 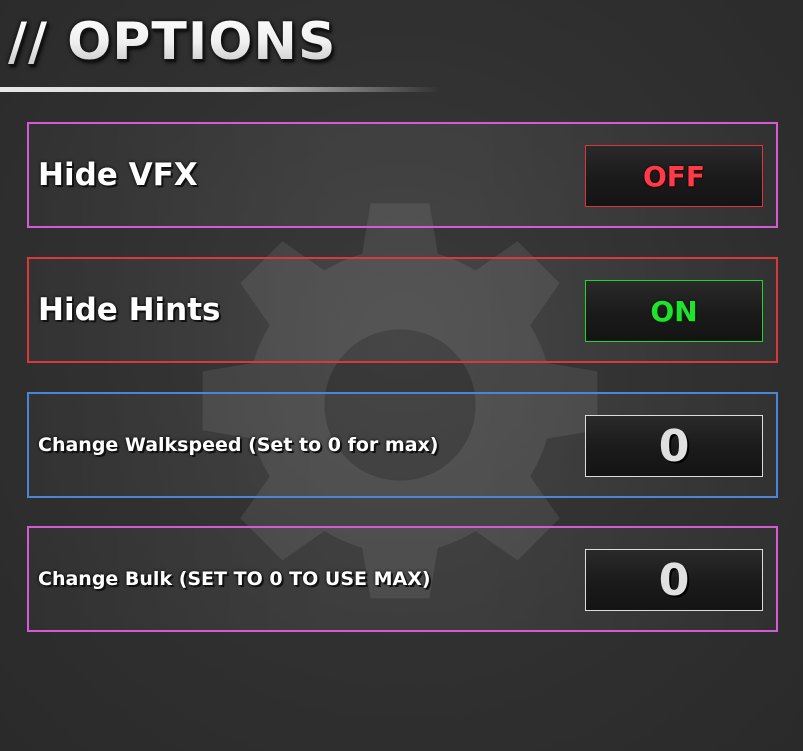 What do you see at coordinates (402, 175) in the screenshot?
I see `option-row-hide-vfx: Hide VFX OFF` at bounding box center [402, 175].